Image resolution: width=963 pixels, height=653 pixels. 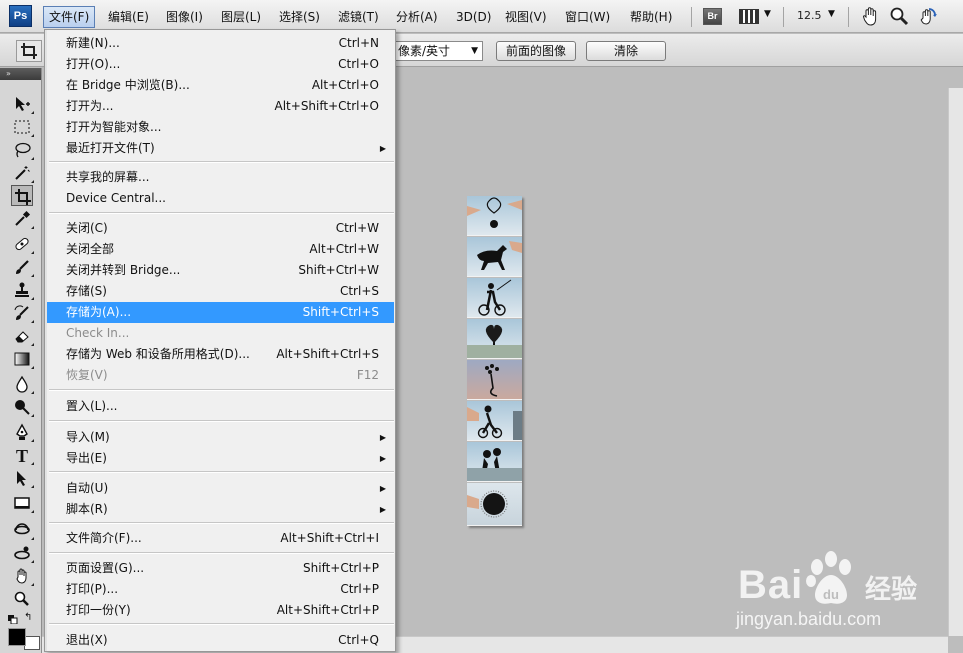 What do you see at coordinates (299, 17) in the screenshot?
I see `menu-select: 选择(S)` at bounding box center [299, 17].